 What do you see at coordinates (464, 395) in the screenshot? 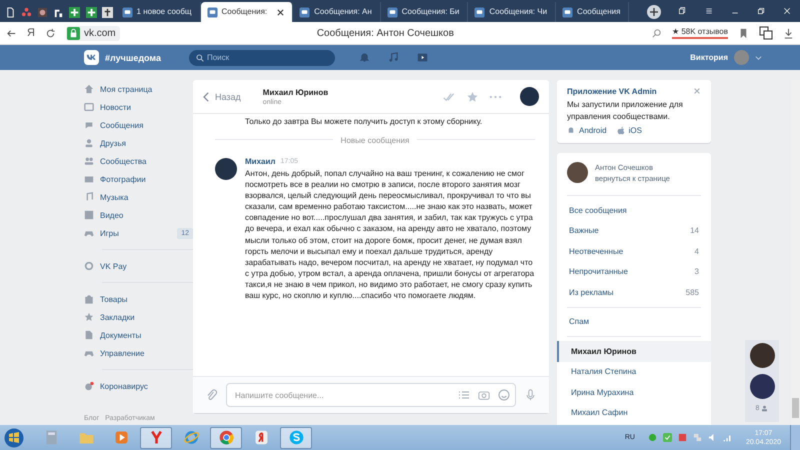
I see `list-icon` at bounding box center [464, 395].